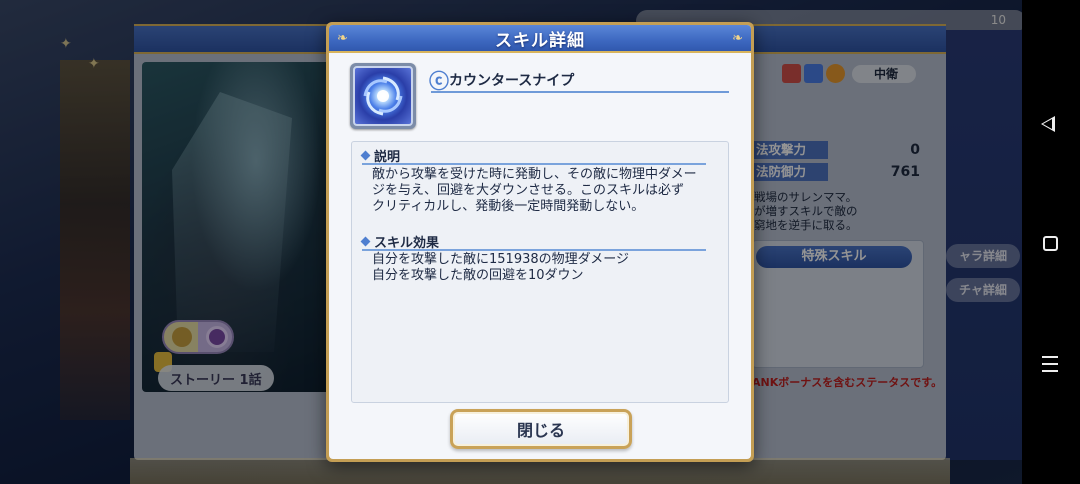 This screenshot has width=1080, height=484. Describe the element at coordinates (1048, 124) in the screenshot. I see `back-icon` at that location.